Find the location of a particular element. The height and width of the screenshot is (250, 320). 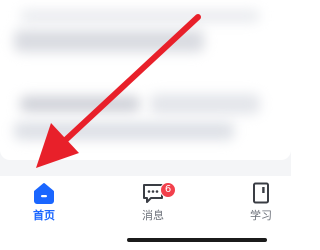

book-icon is located at coordinates (261, 193).